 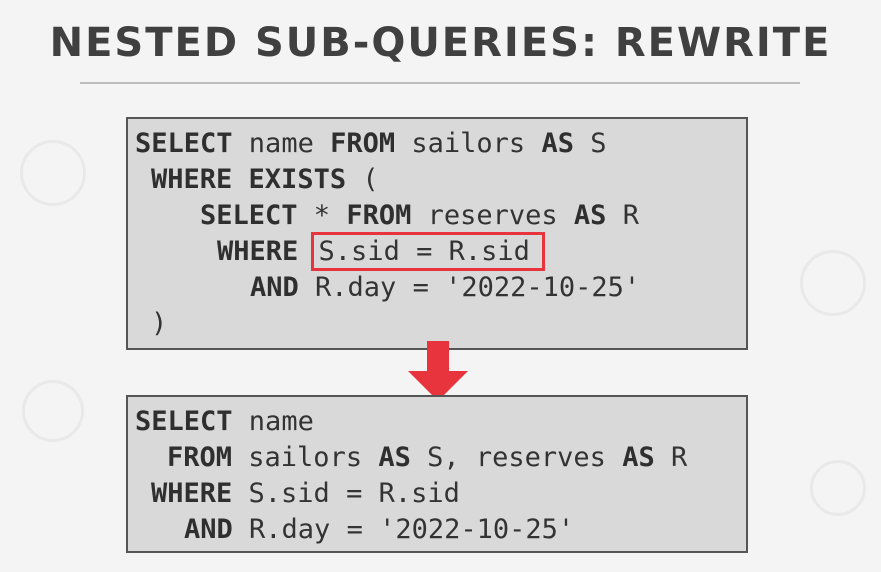 I want to click on join-condition-highlight: S.sid = R.sid, so click(x=427, y=251).